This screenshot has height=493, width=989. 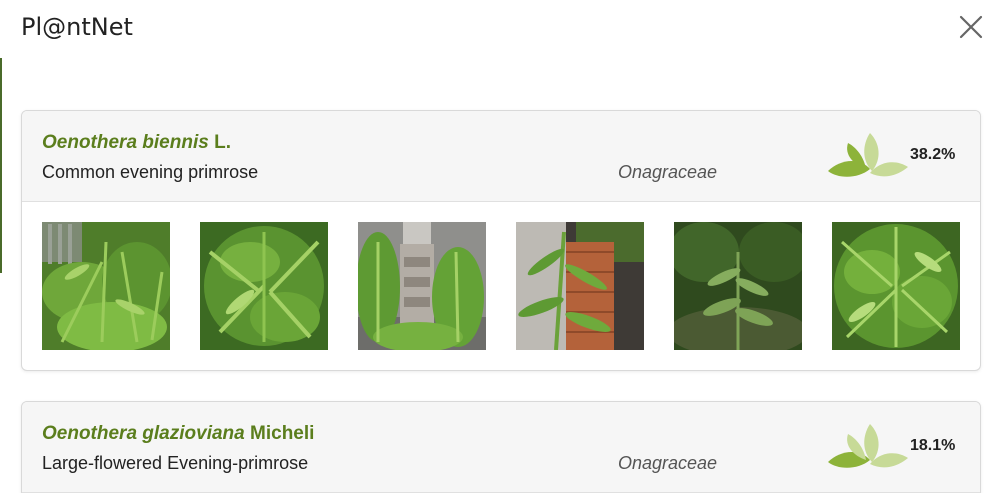 I want to click on score-percentage: 38.2%, so click(x=933, y=154).